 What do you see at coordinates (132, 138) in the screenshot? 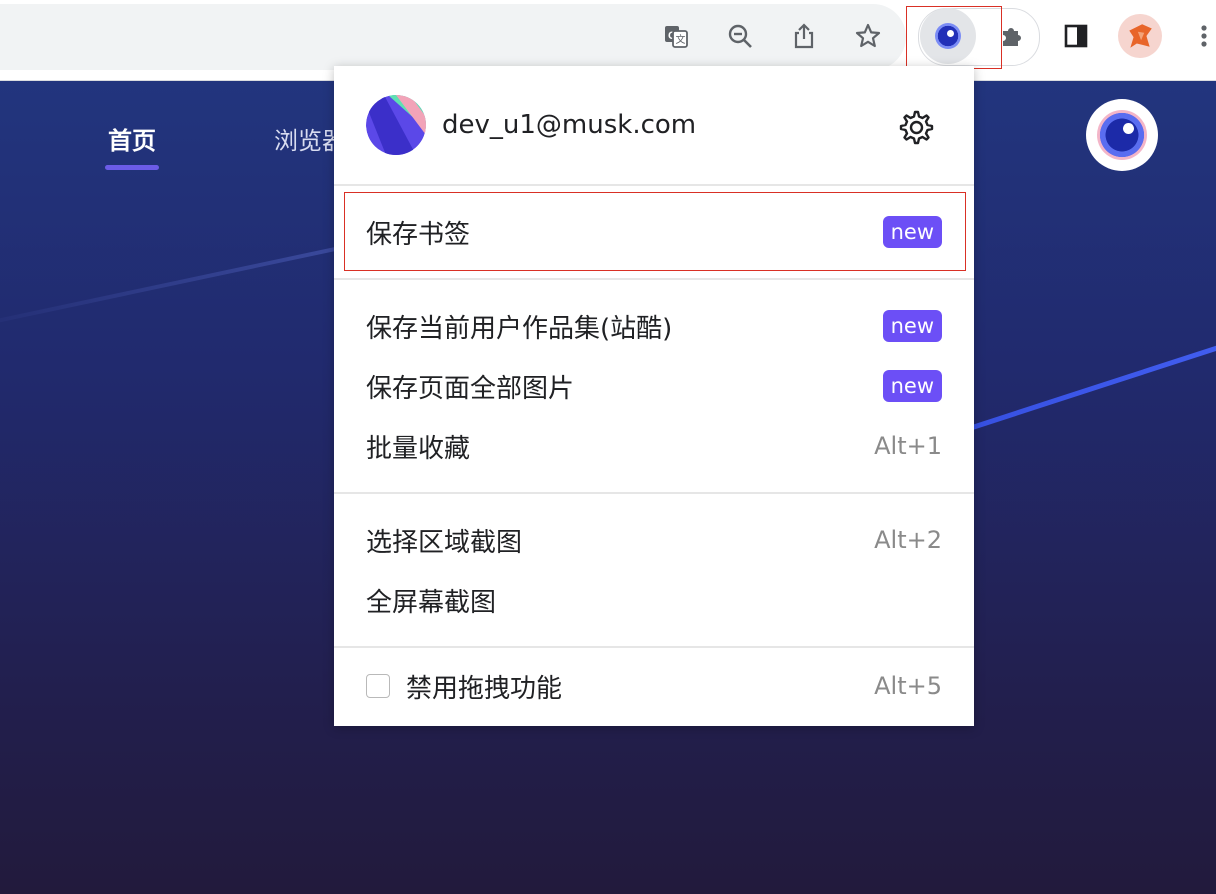
I see `nav-home: 首页` at bounding box center [132, 138].